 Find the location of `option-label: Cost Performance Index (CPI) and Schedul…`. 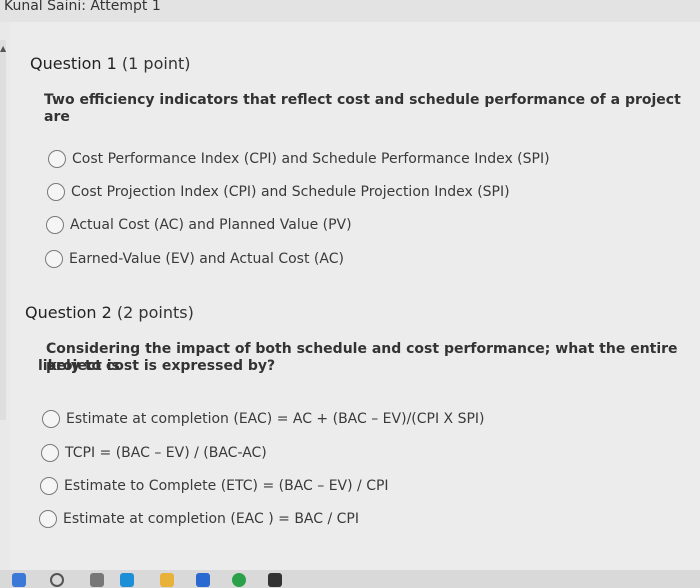

option-label: Cost Performance Index (CPI) and Schedul… is located at coordinates (311, 159).